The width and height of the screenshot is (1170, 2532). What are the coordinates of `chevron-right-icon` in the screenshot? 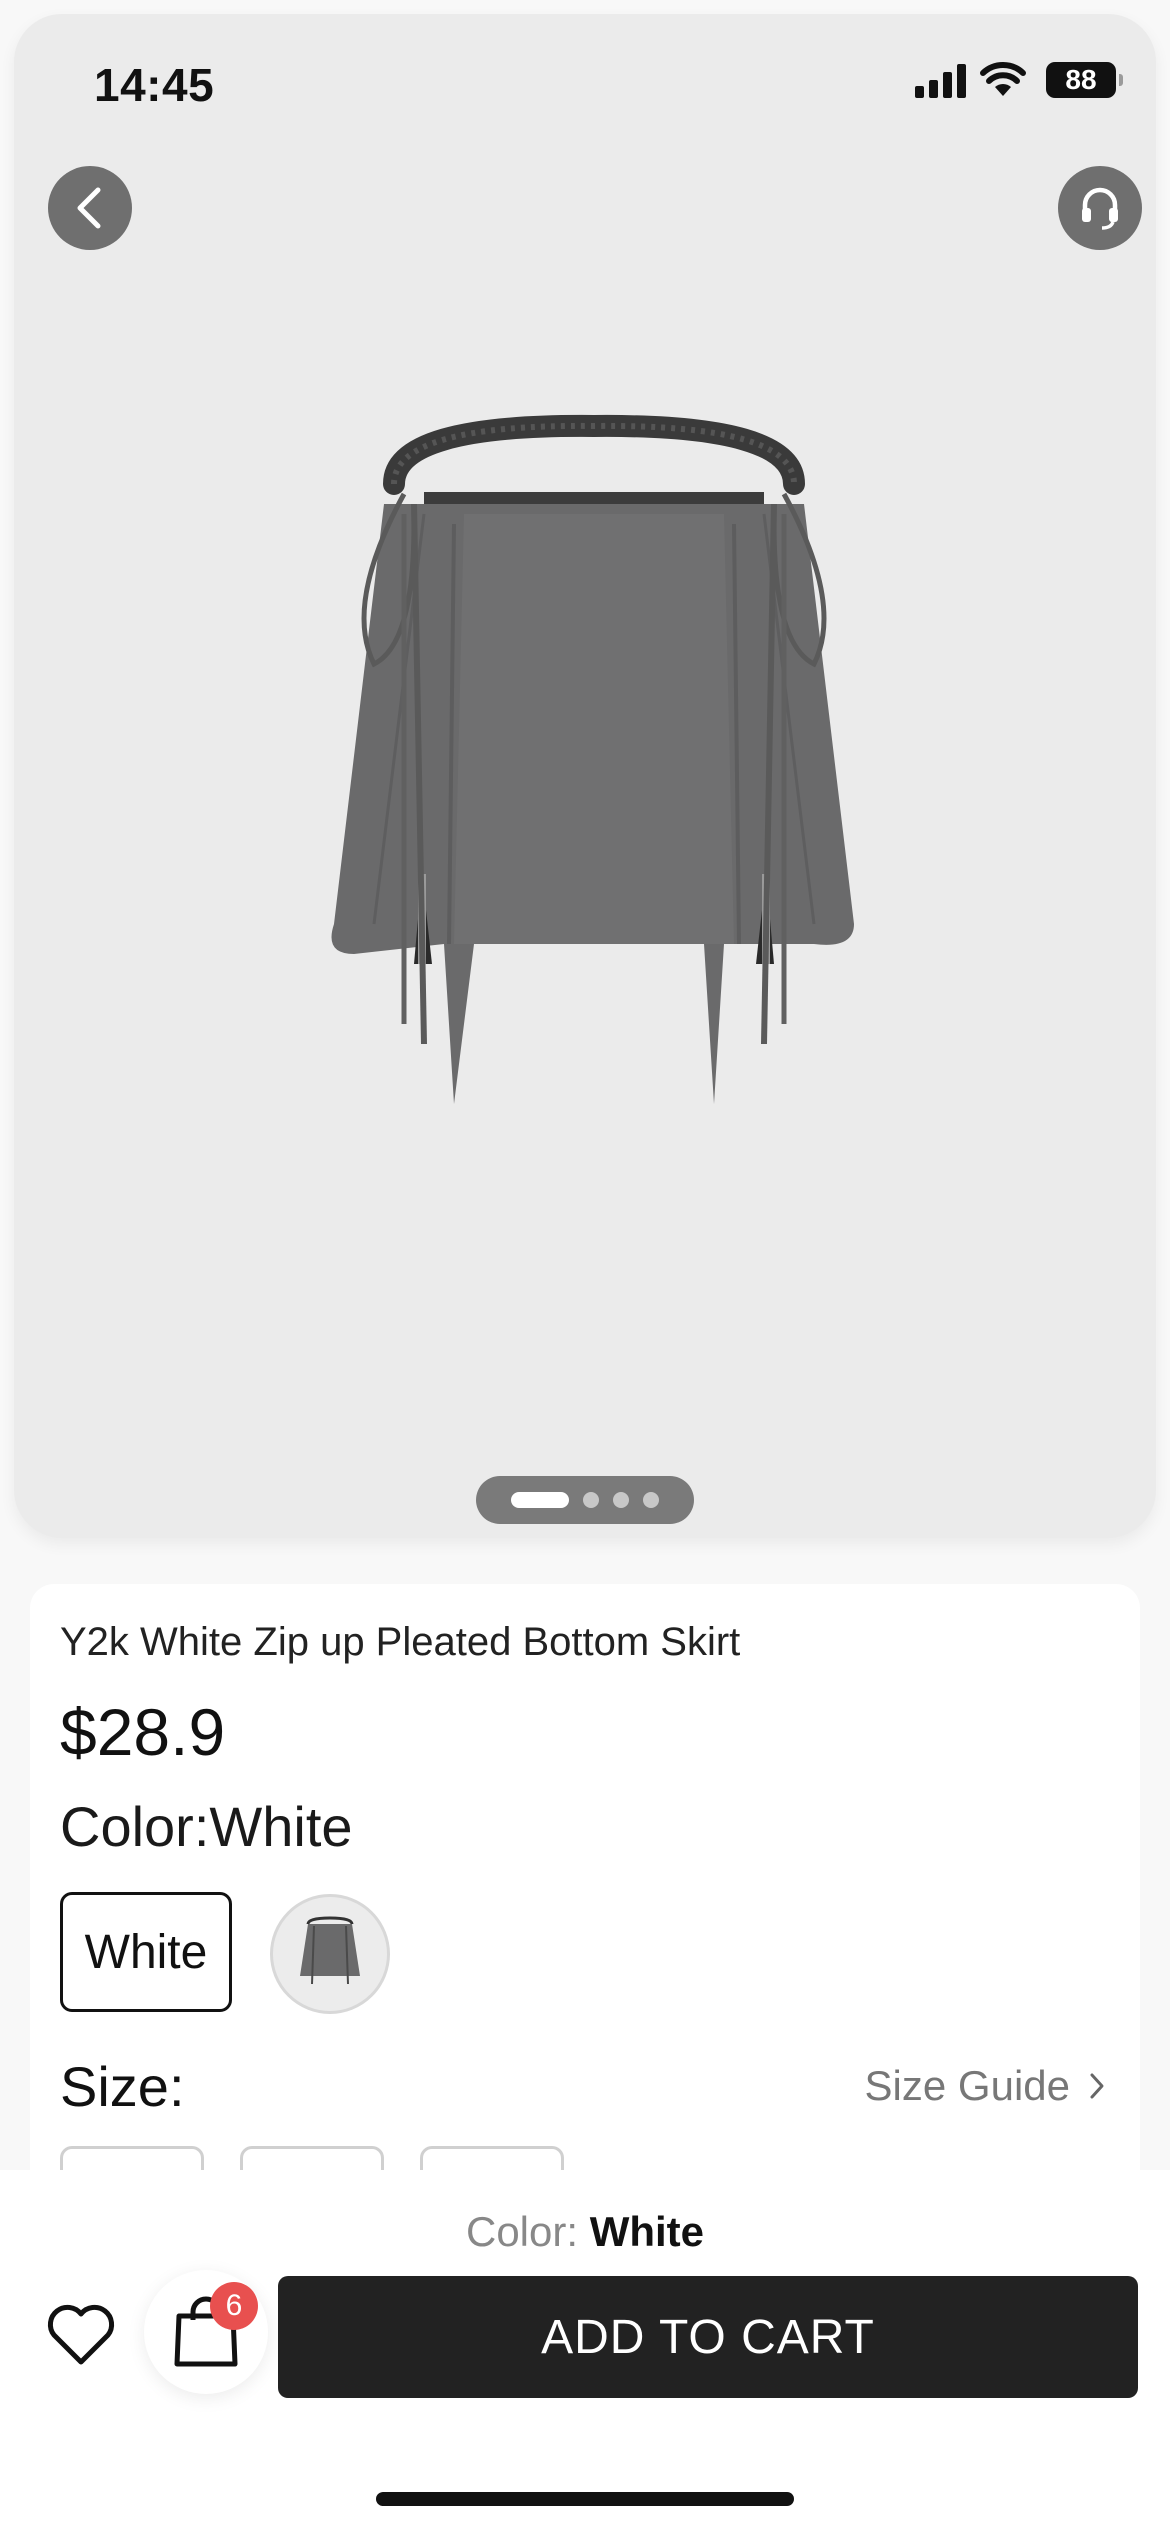 It's located at (1097, 2086).